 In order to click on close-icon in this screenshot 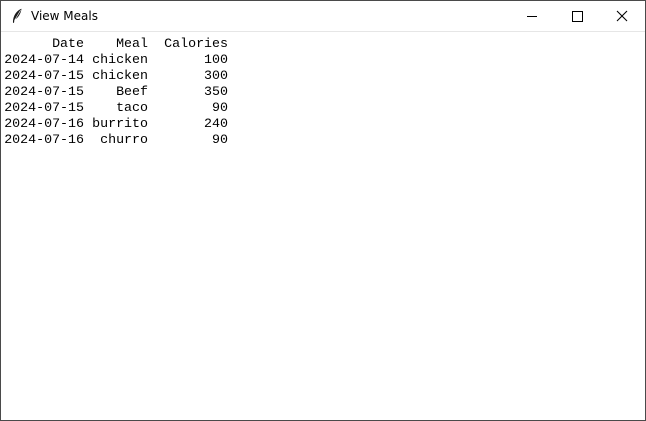, I will do `click(622, 16)`.